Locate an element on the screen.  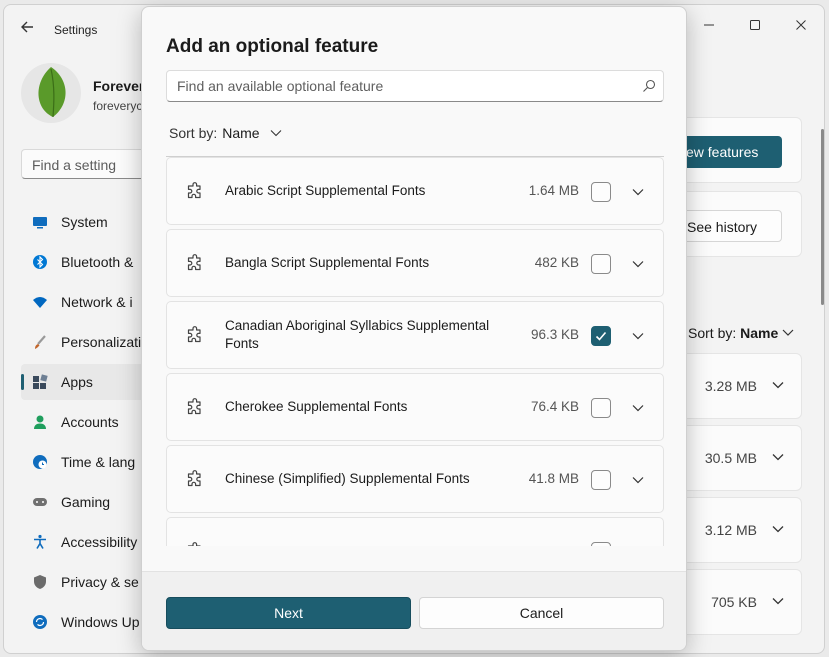
close-button is located at coordinates (801, 25).